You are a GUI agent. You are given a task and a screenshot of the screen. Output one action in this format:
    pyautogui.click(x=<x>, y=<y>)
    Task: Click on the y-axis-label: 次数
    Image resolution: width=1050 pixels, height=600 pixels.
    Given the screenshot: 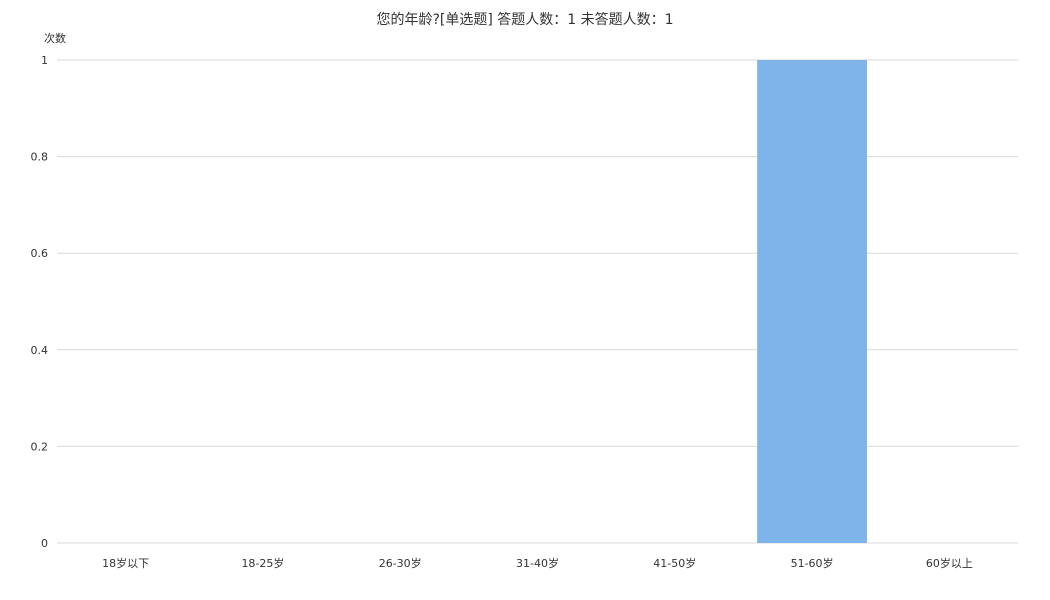 What is the action you would take?
    pyautogui.click(x=55, y=38)
    